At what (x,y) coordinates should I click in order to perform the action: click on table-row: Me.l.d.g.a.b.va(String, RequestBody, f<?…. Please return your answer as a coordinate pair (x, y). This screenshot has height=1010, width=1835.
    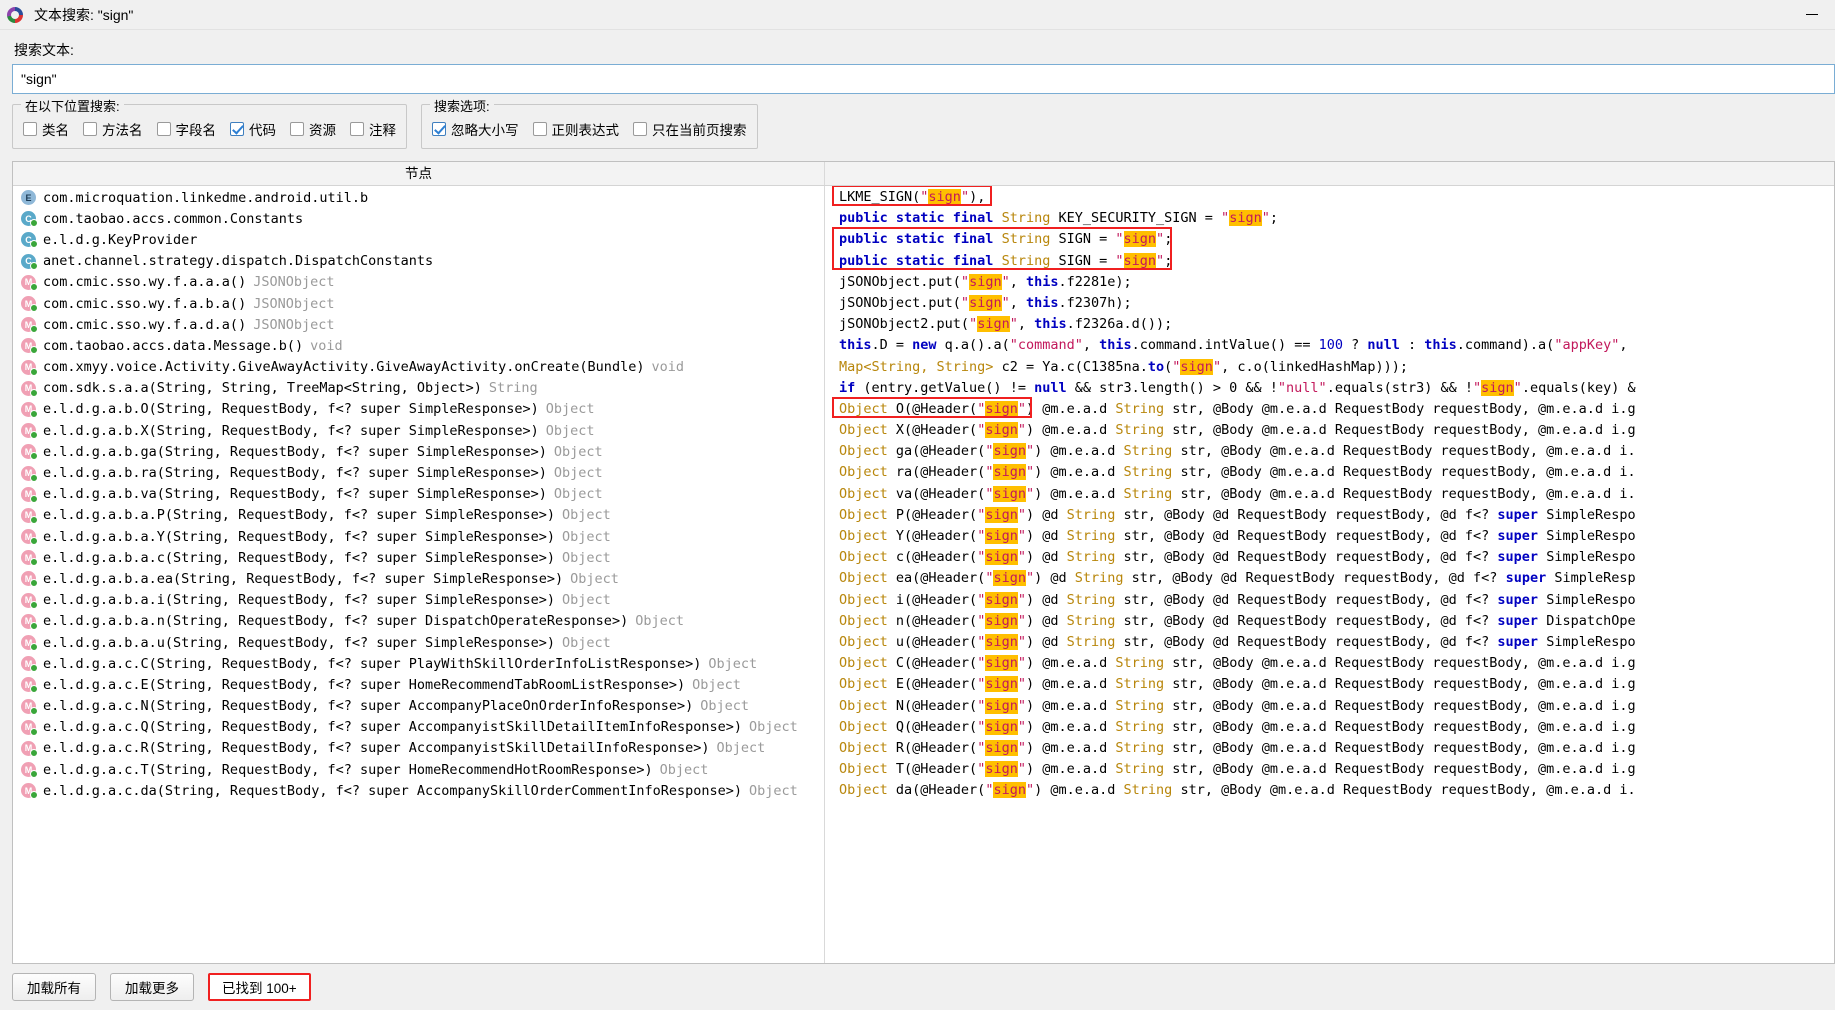
    Looking at the image, I should click on (418, 494).